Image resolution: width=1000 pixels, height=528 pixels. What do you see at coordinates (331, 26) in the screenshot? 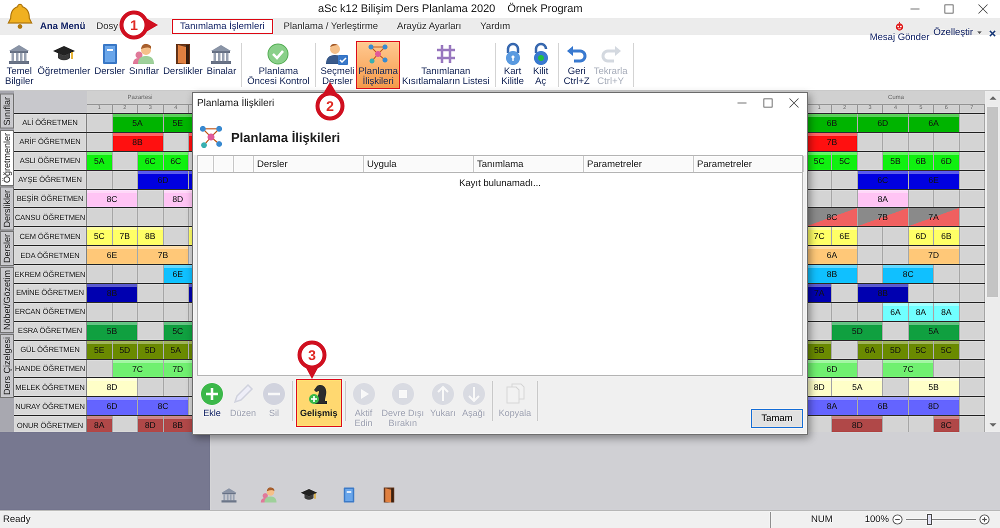
I see `menu-tab: Planlama / Yerleştirme` at bounding box center [331, 26].